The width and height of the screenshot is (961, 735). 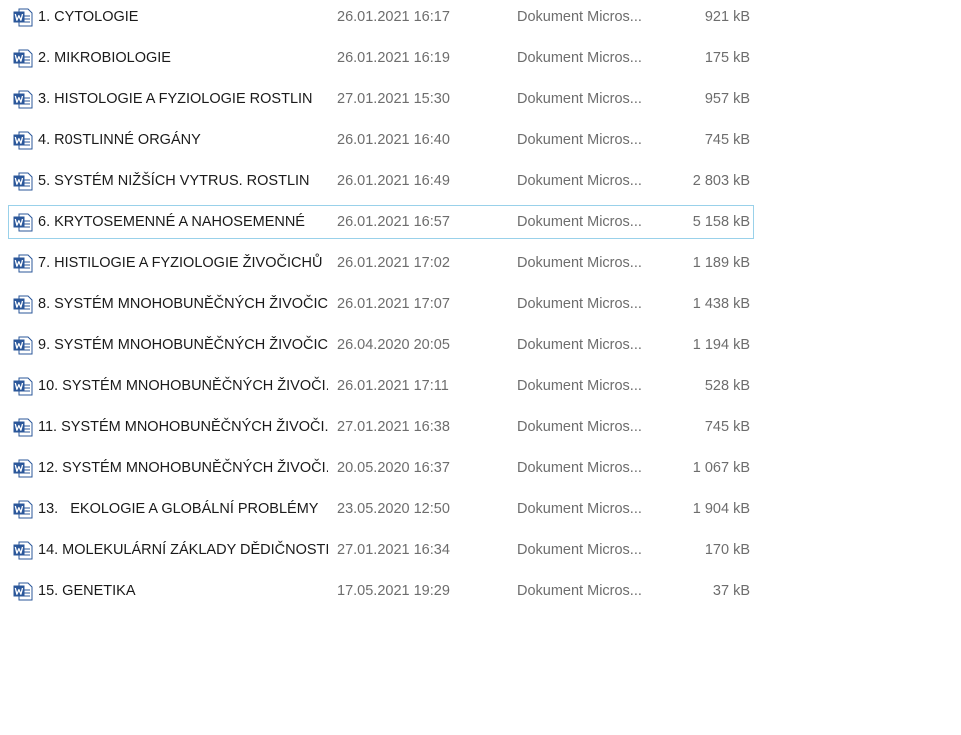 I want to click on file-date-modified: 26.01.2021 17:07, so click(x=393, y=304).